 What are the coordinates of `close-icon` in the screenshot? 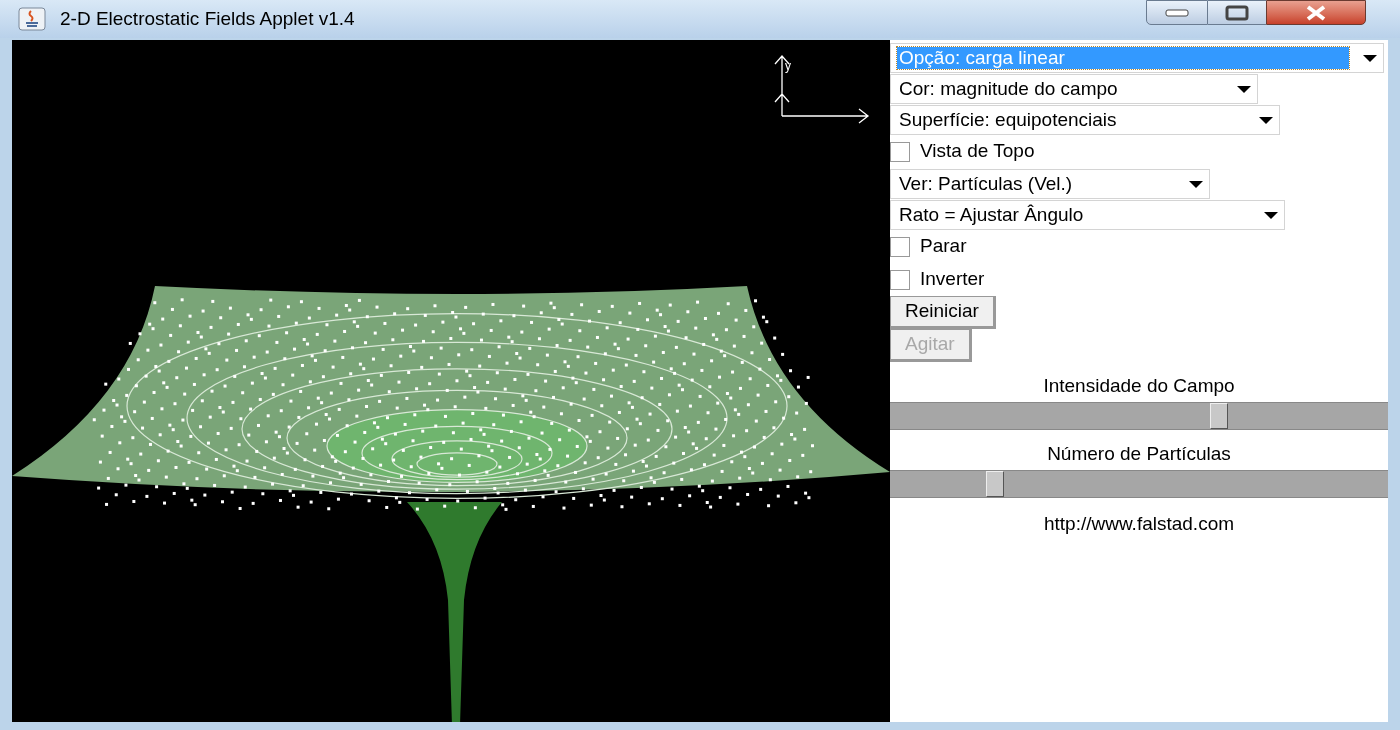 It's located at (1316, 12).